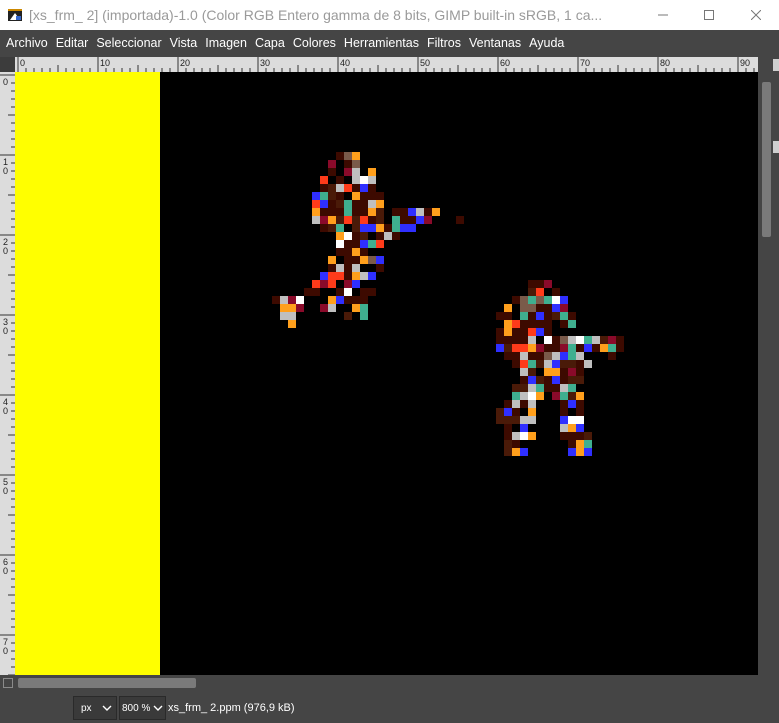  Describe the element at coordinates (128, 43) in the screenshot. I see `menu-seleccionar: Seleccionar` at that location.